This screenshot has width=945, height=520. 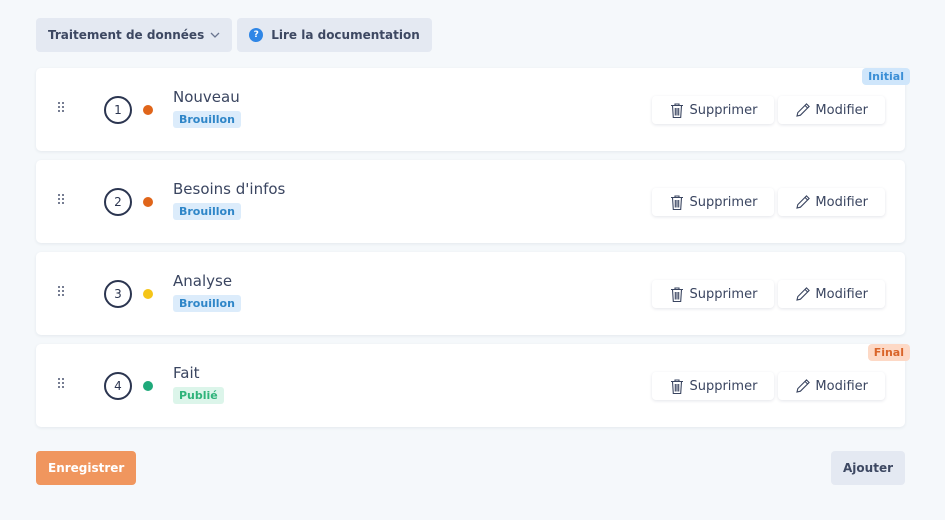 What do you see at coordinates (118, 386) in the screenshot?
I see `state-number: 4` at bounding box center [118, 386].